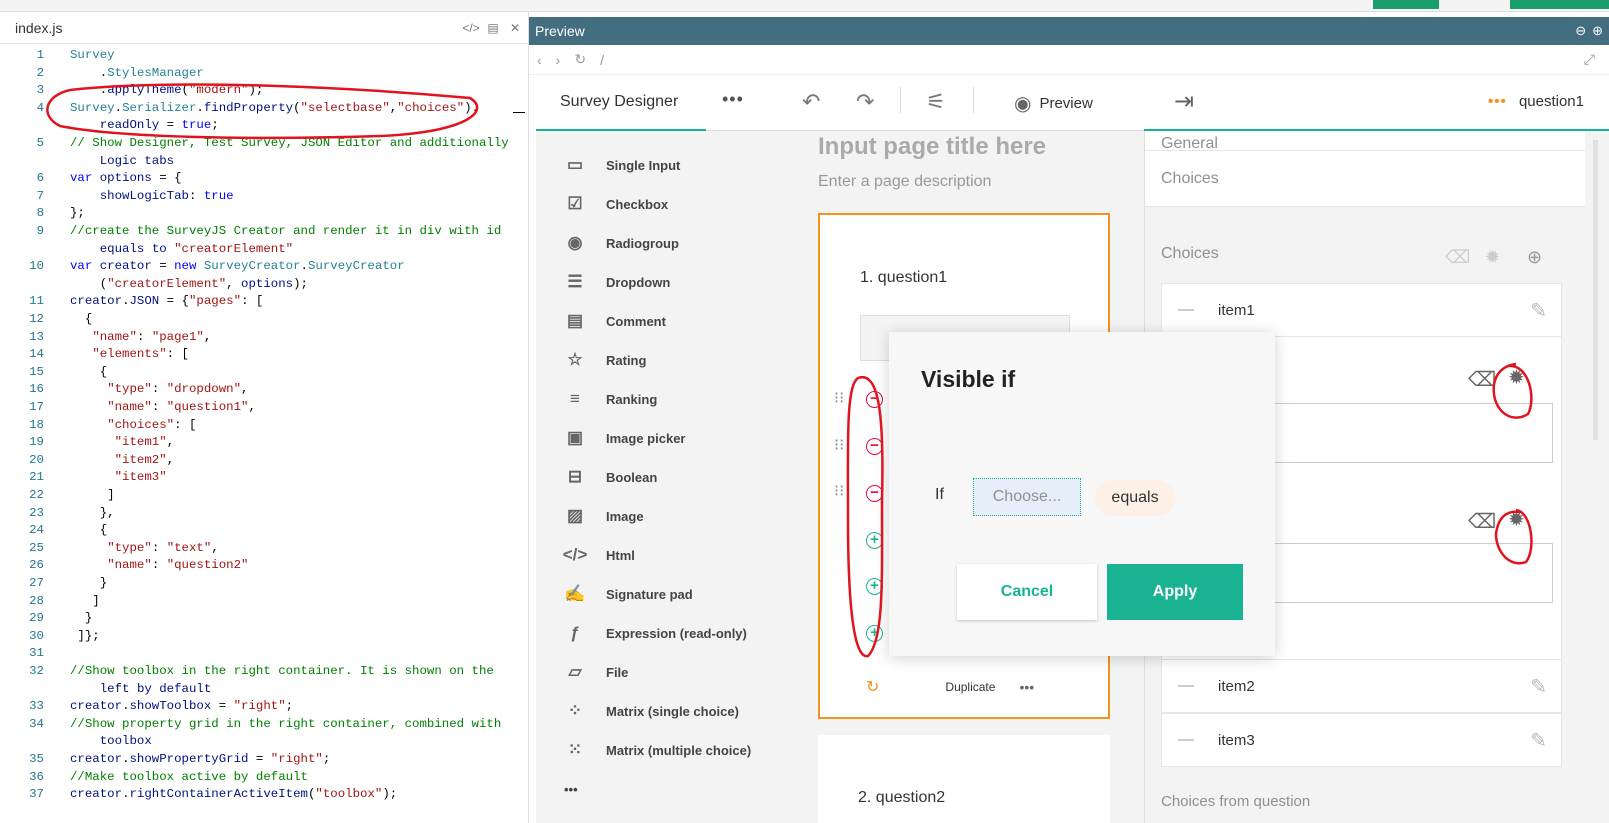  Describe the element at coordinates (904, 182) in the screenshot. I see `page-description: Enter a page description` at that location.